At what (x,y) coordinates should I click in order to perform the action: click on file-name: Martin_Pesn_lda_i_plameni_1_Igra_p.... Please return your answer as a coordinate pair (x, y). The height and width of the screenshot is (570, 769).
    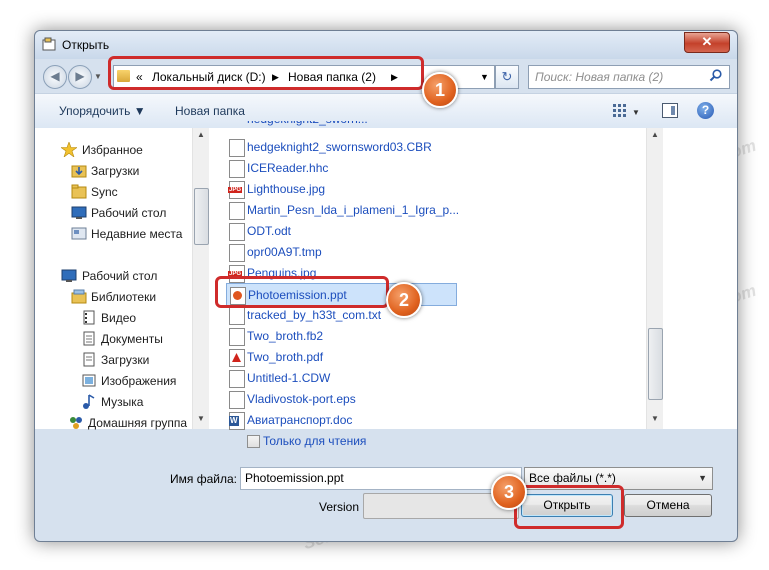
    Looking at the image, I should click on (353, 210).